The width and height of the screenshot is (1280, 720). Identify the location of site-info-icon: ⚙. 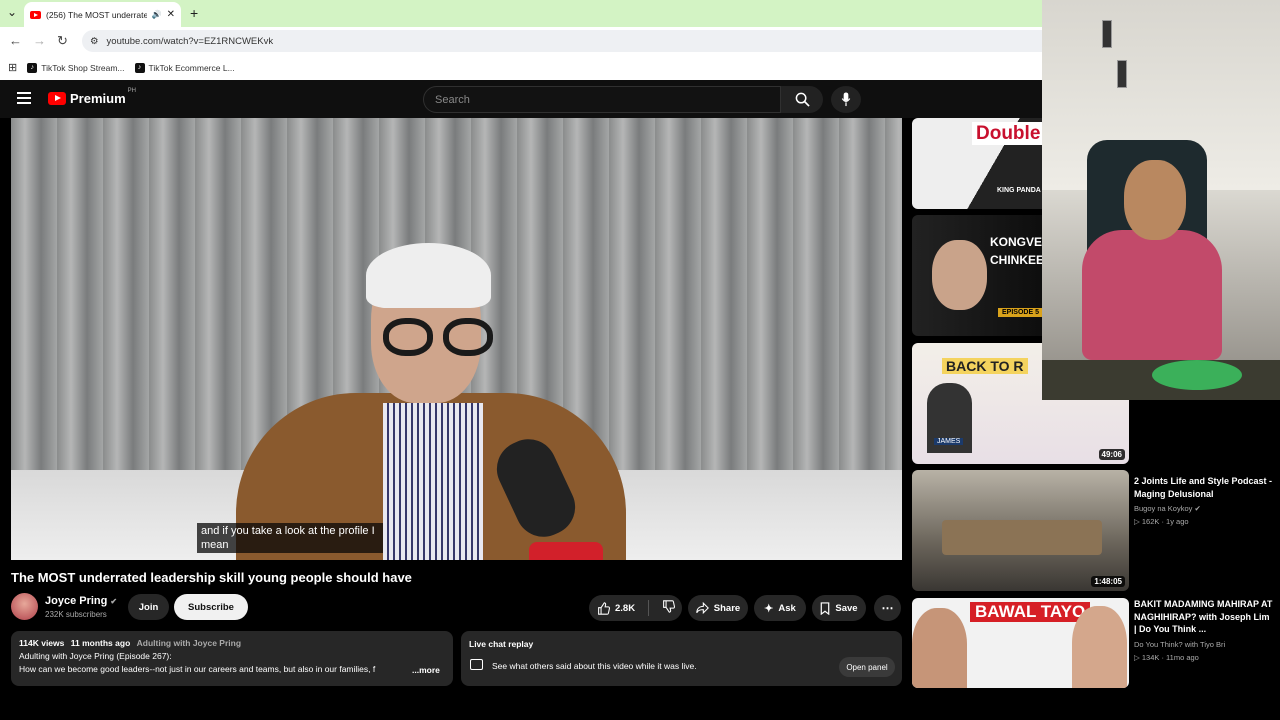
(94, 41).